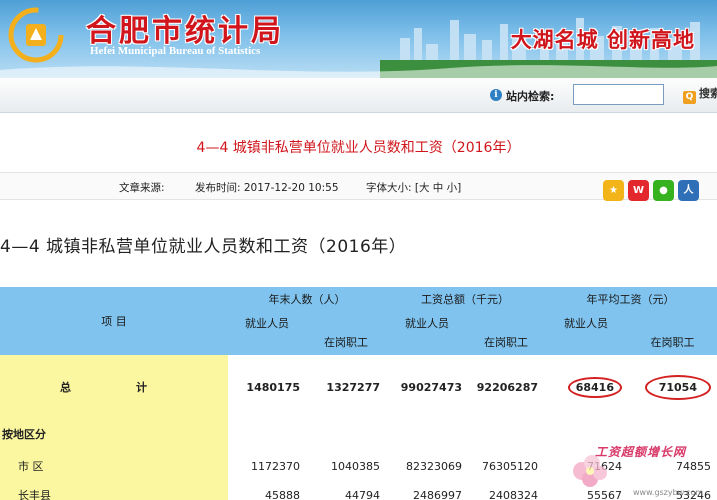 This screenshot has height=500, width=717. Describe the element at coordinates (465, 299) in the screenshot. I see `group-header: 工资总额（千元）` at that location.